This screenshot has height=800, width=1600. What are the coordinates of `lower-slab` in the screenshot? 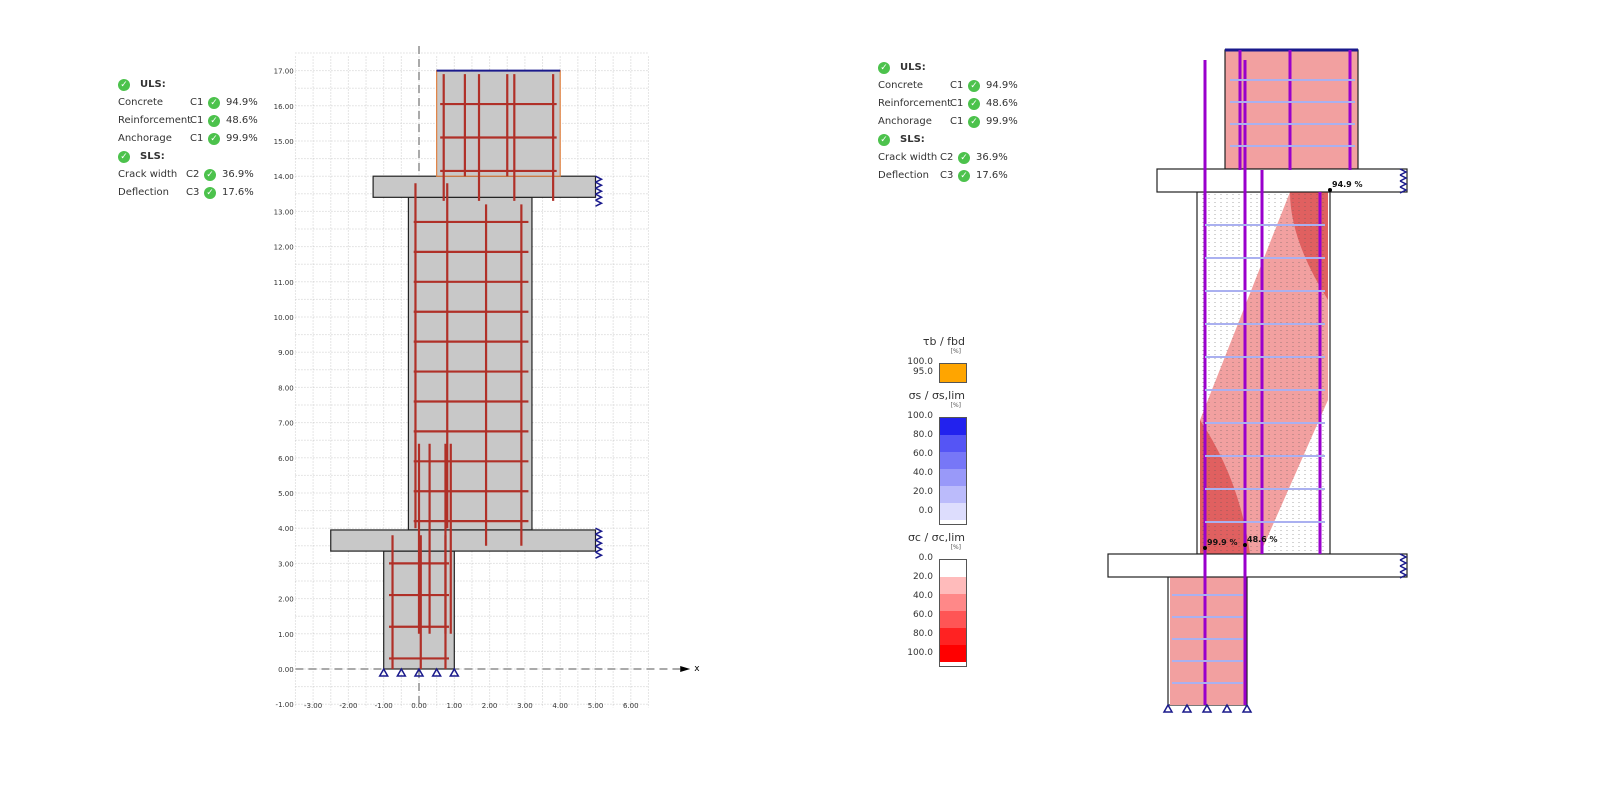 It's located at (1257, 565).